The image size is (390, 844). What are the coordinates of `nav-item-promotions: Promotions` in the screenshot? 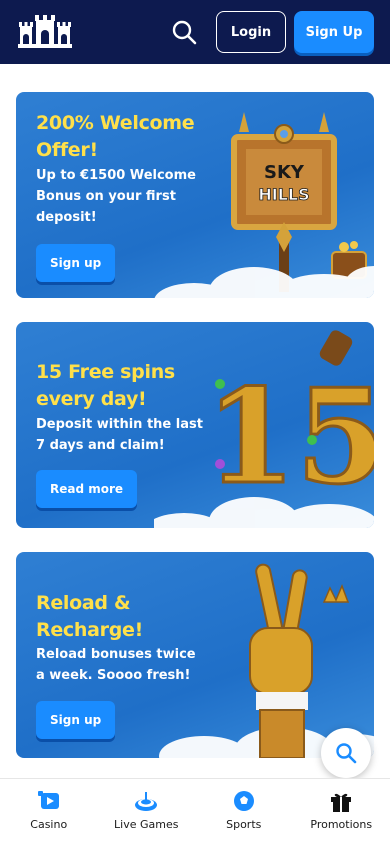 It's located at (341, 811).